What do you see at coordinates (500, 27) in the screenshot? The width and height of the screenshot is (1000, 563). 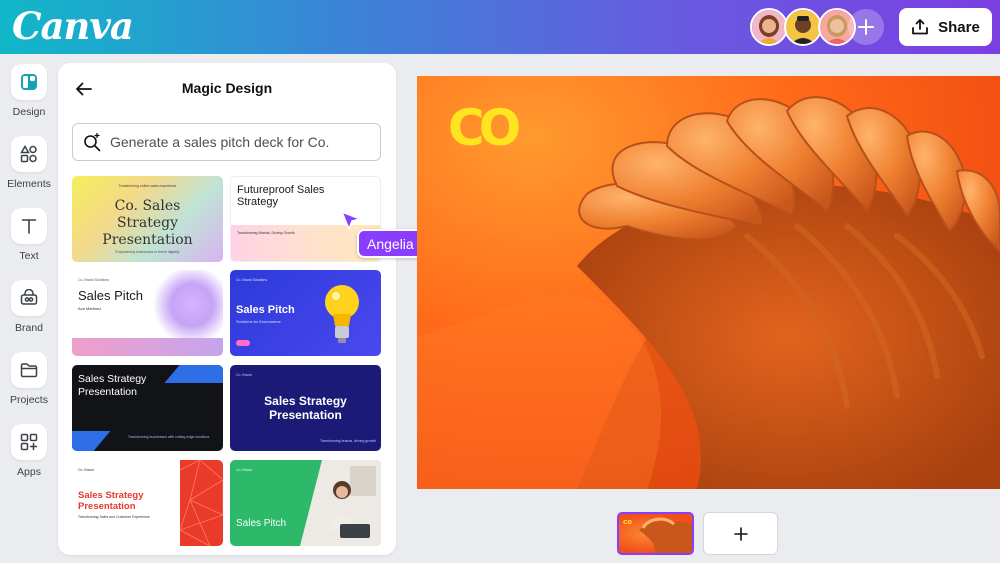 I see `top-bar: Canva Share` at bounding box center [500, 27].